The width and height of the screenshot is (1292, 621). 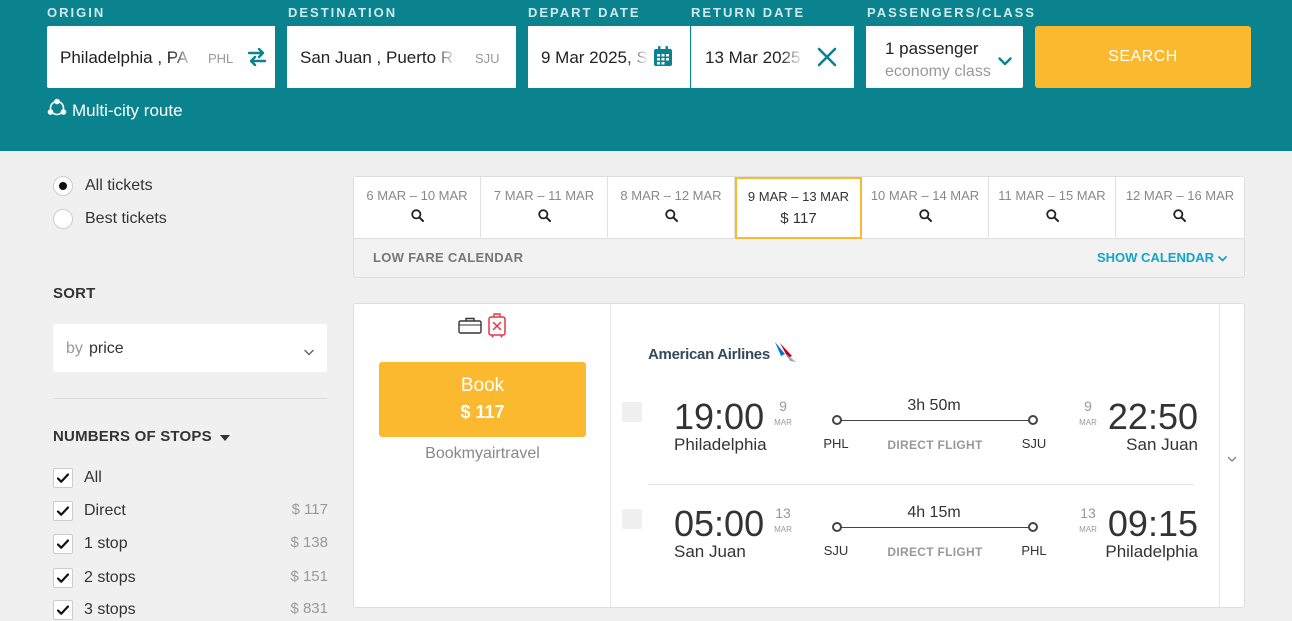 I want to click on stop-filter-label: 1 stop, so click(x=106, y=543).